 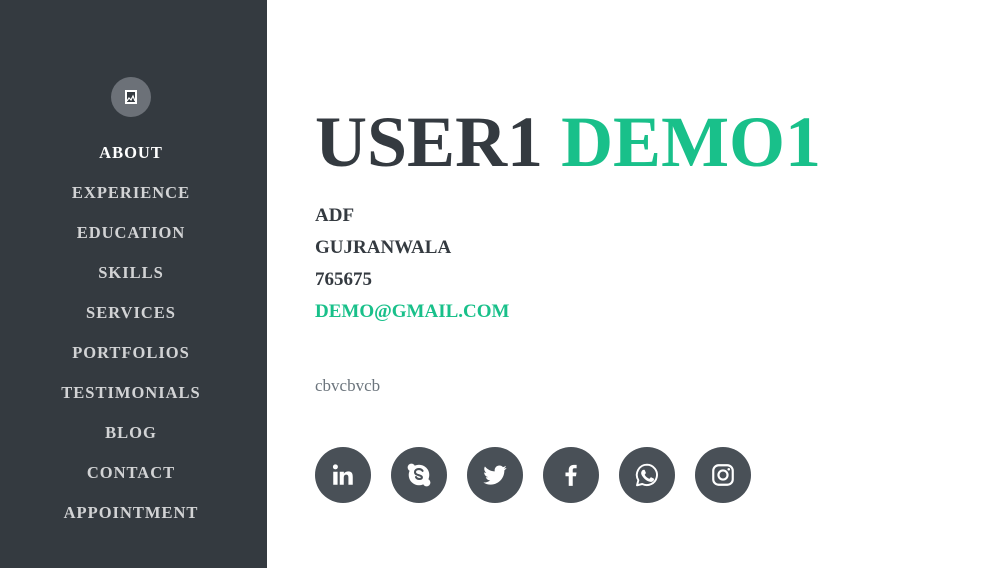 I want to click on facebook-icon, so click(x=571, y=475).